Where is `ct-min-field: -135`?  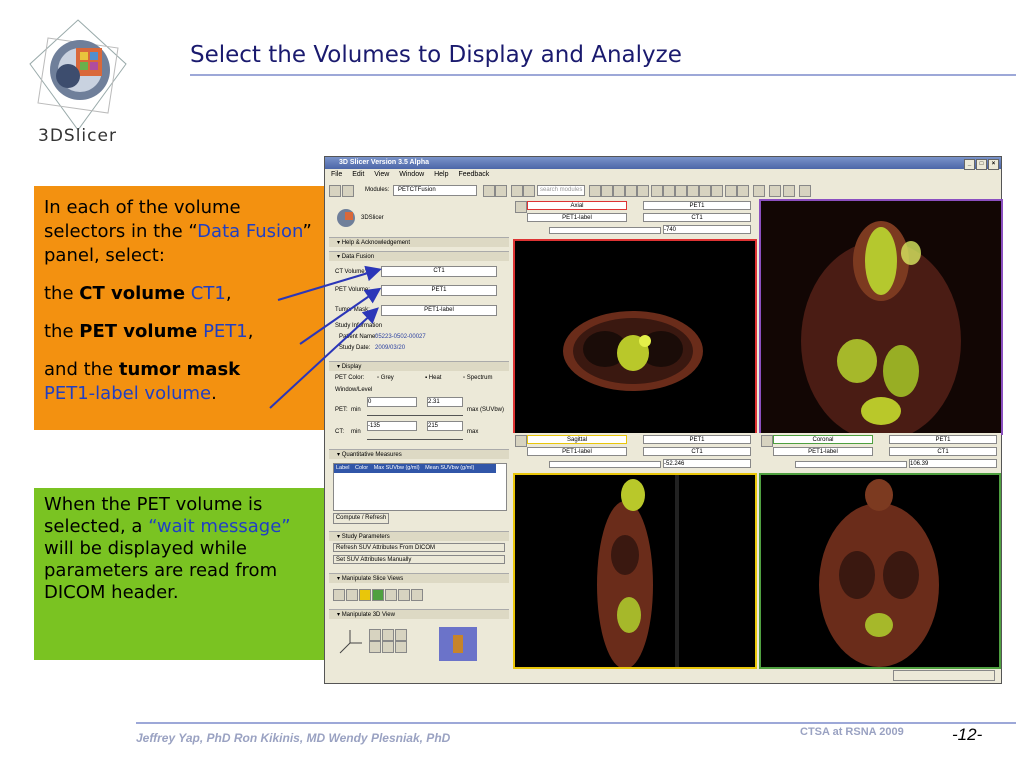 ct-min-field: -135 is located at coordinates (392, 426).